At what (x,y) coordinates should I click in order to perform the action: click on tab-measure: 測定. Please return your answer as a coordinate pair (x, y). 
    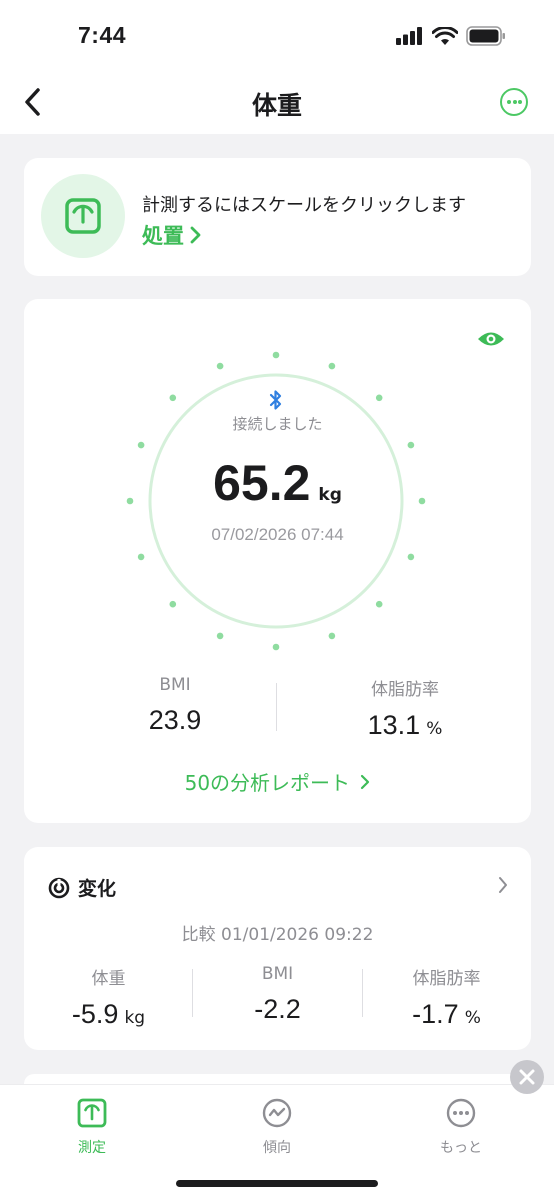
    Looking at the image, I should click on (92, 1127).